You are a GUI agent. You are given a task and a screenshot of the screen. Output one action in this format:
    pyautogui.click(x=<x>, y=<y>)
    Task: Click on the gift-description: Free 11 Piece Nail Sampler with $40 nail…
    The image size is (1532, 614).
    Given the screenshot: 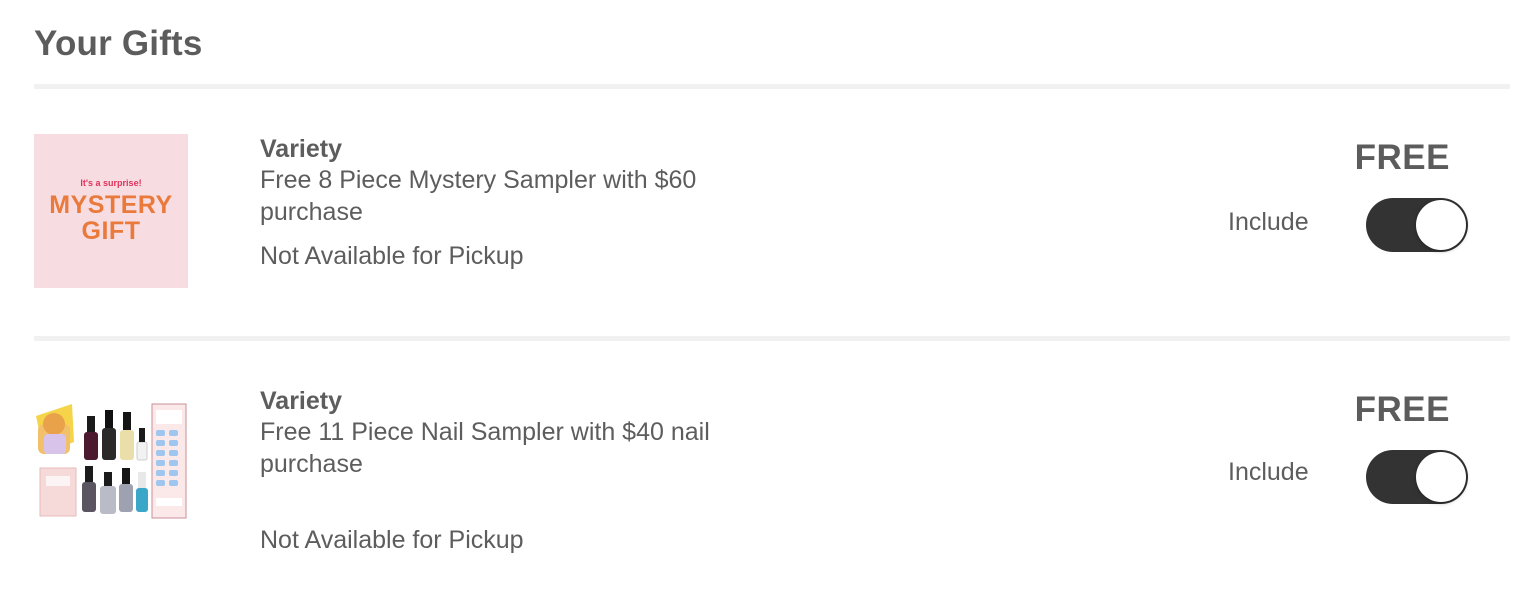 What is the action you would take?
    pyautogui.click(x=485, y=448)
    